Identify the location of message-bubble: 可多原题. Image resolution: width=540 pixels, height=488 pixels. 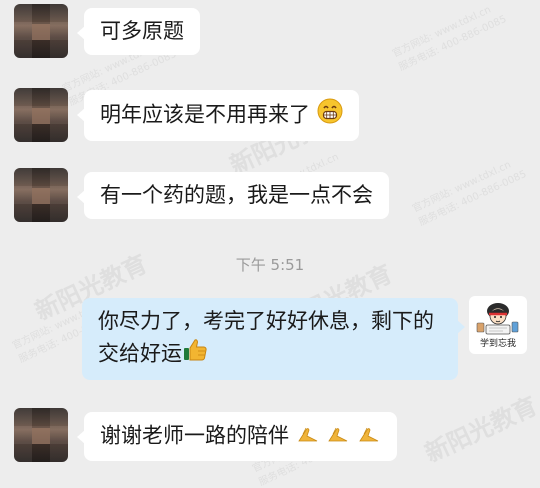
(138, 31).